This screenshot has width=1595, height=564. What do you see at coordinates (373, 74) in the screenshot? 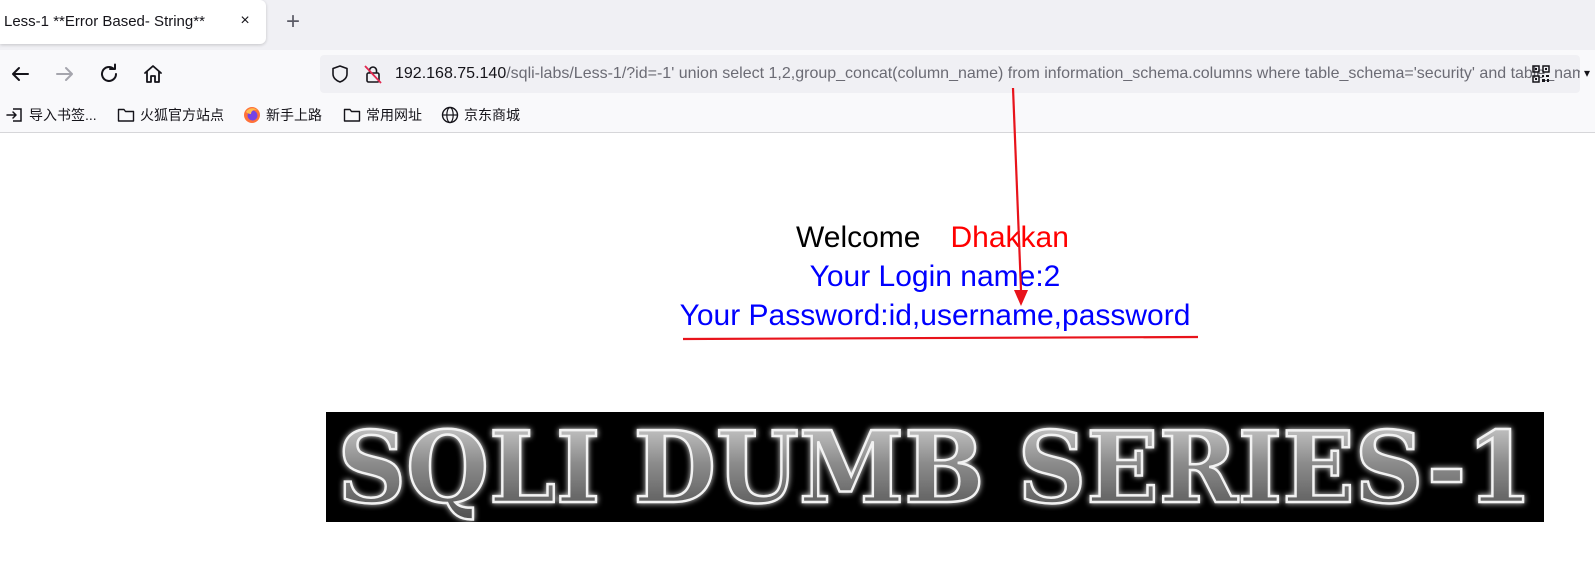
I see `insecure-lock-icon` at bounding box center [373, 74].